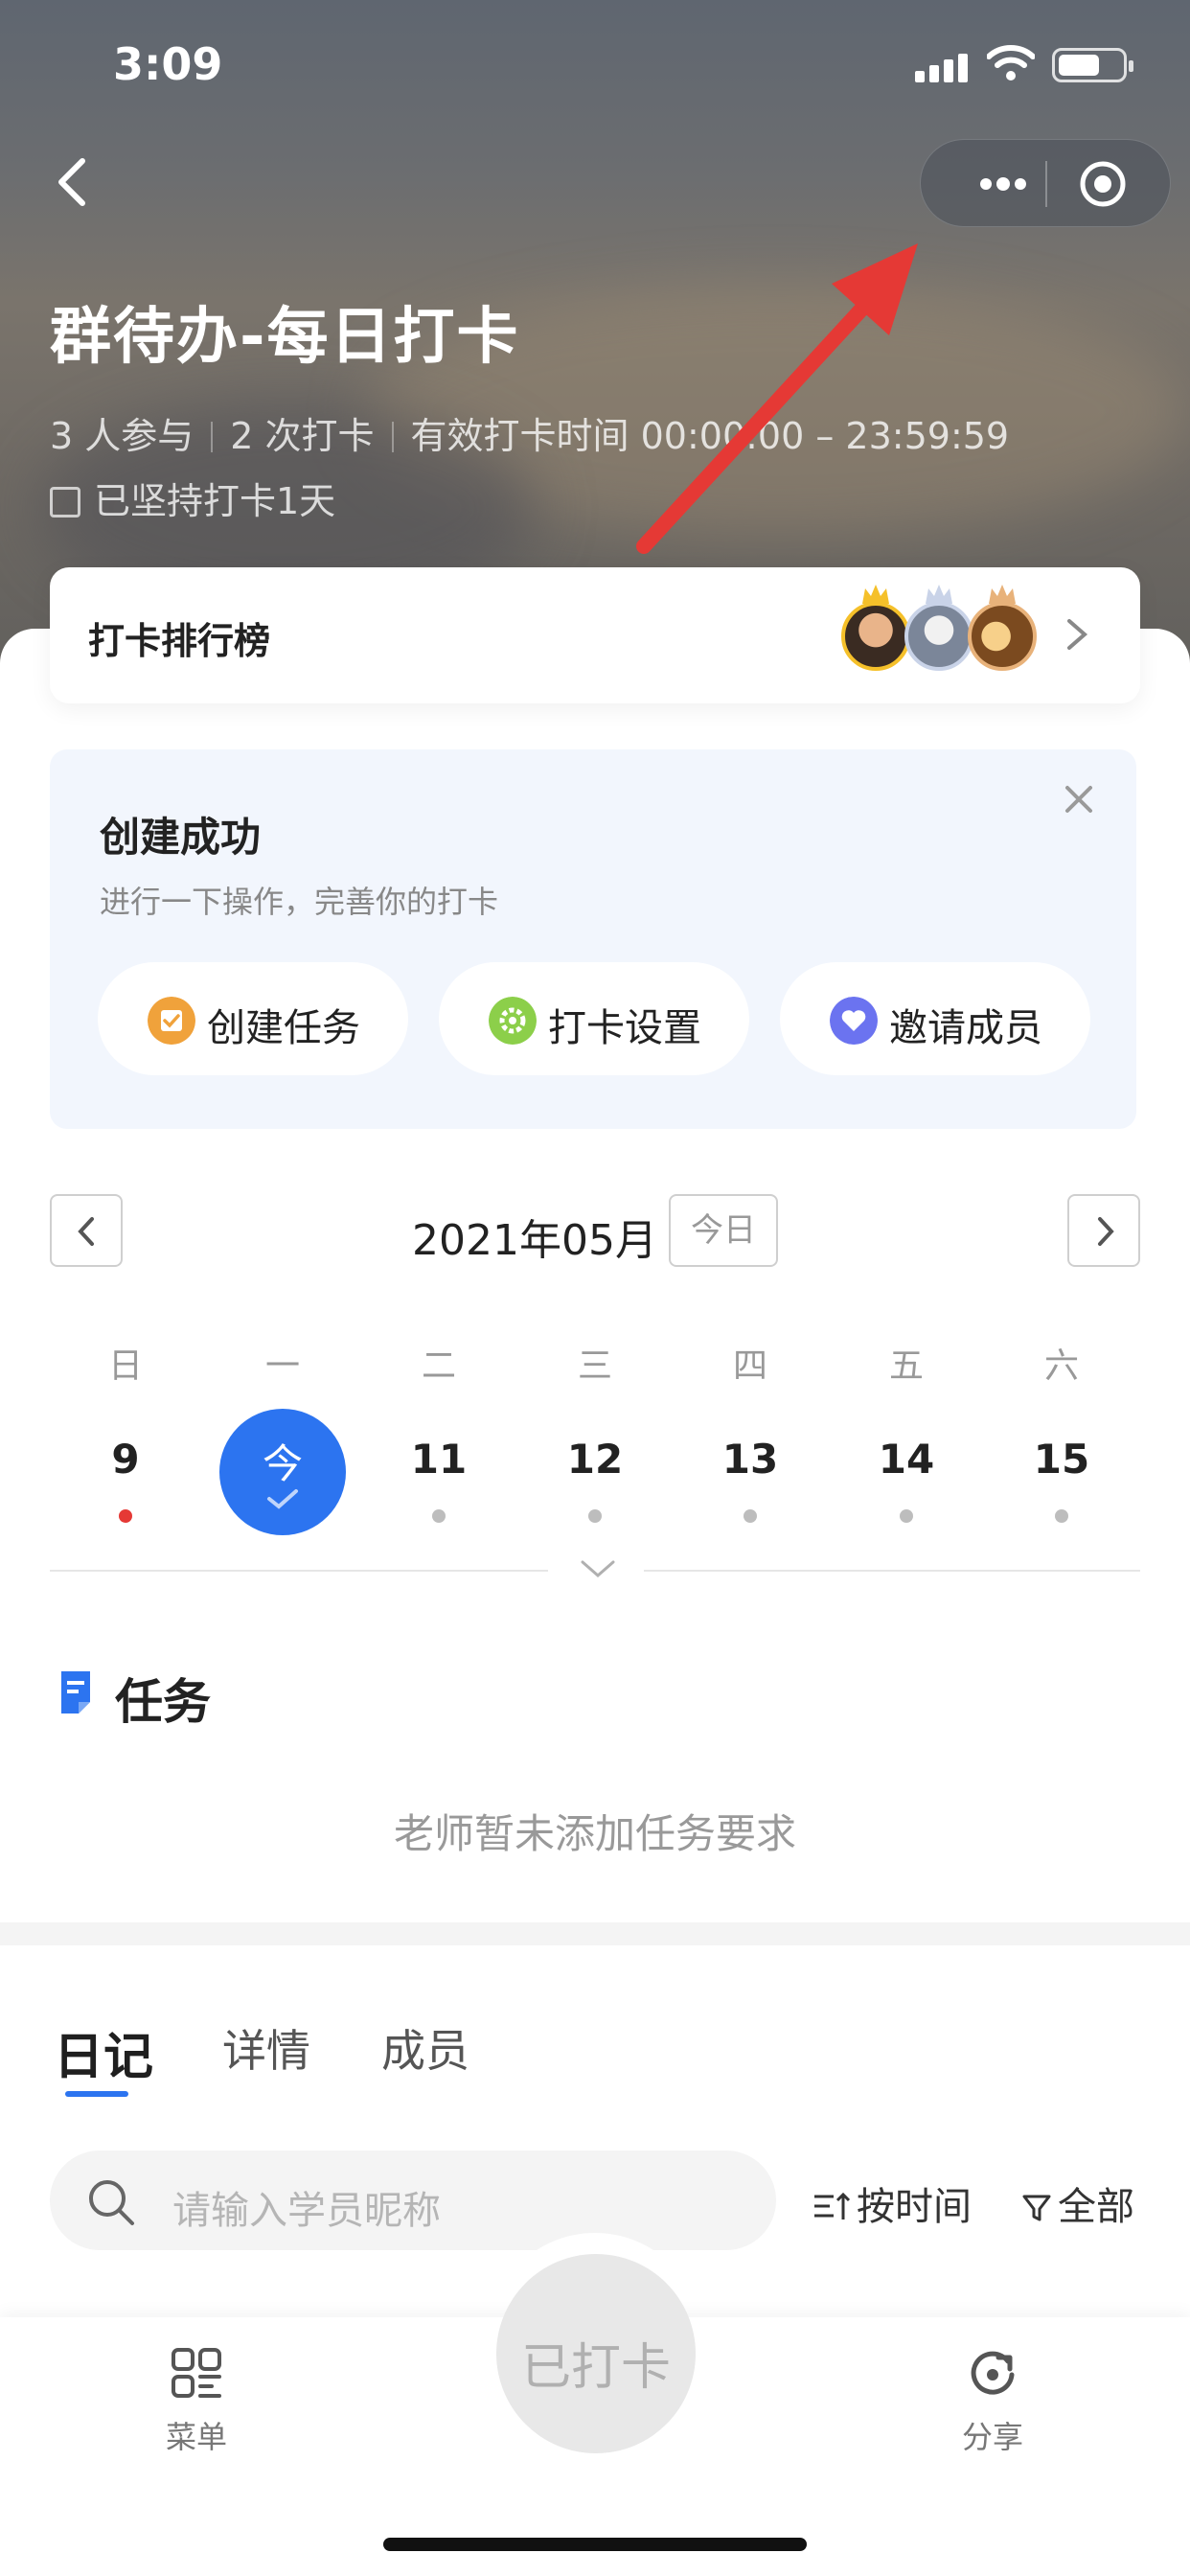 The height and width of the screenshot is (2576, 1190). I want to click on weekday-wed: 三, so click(594, 1366).